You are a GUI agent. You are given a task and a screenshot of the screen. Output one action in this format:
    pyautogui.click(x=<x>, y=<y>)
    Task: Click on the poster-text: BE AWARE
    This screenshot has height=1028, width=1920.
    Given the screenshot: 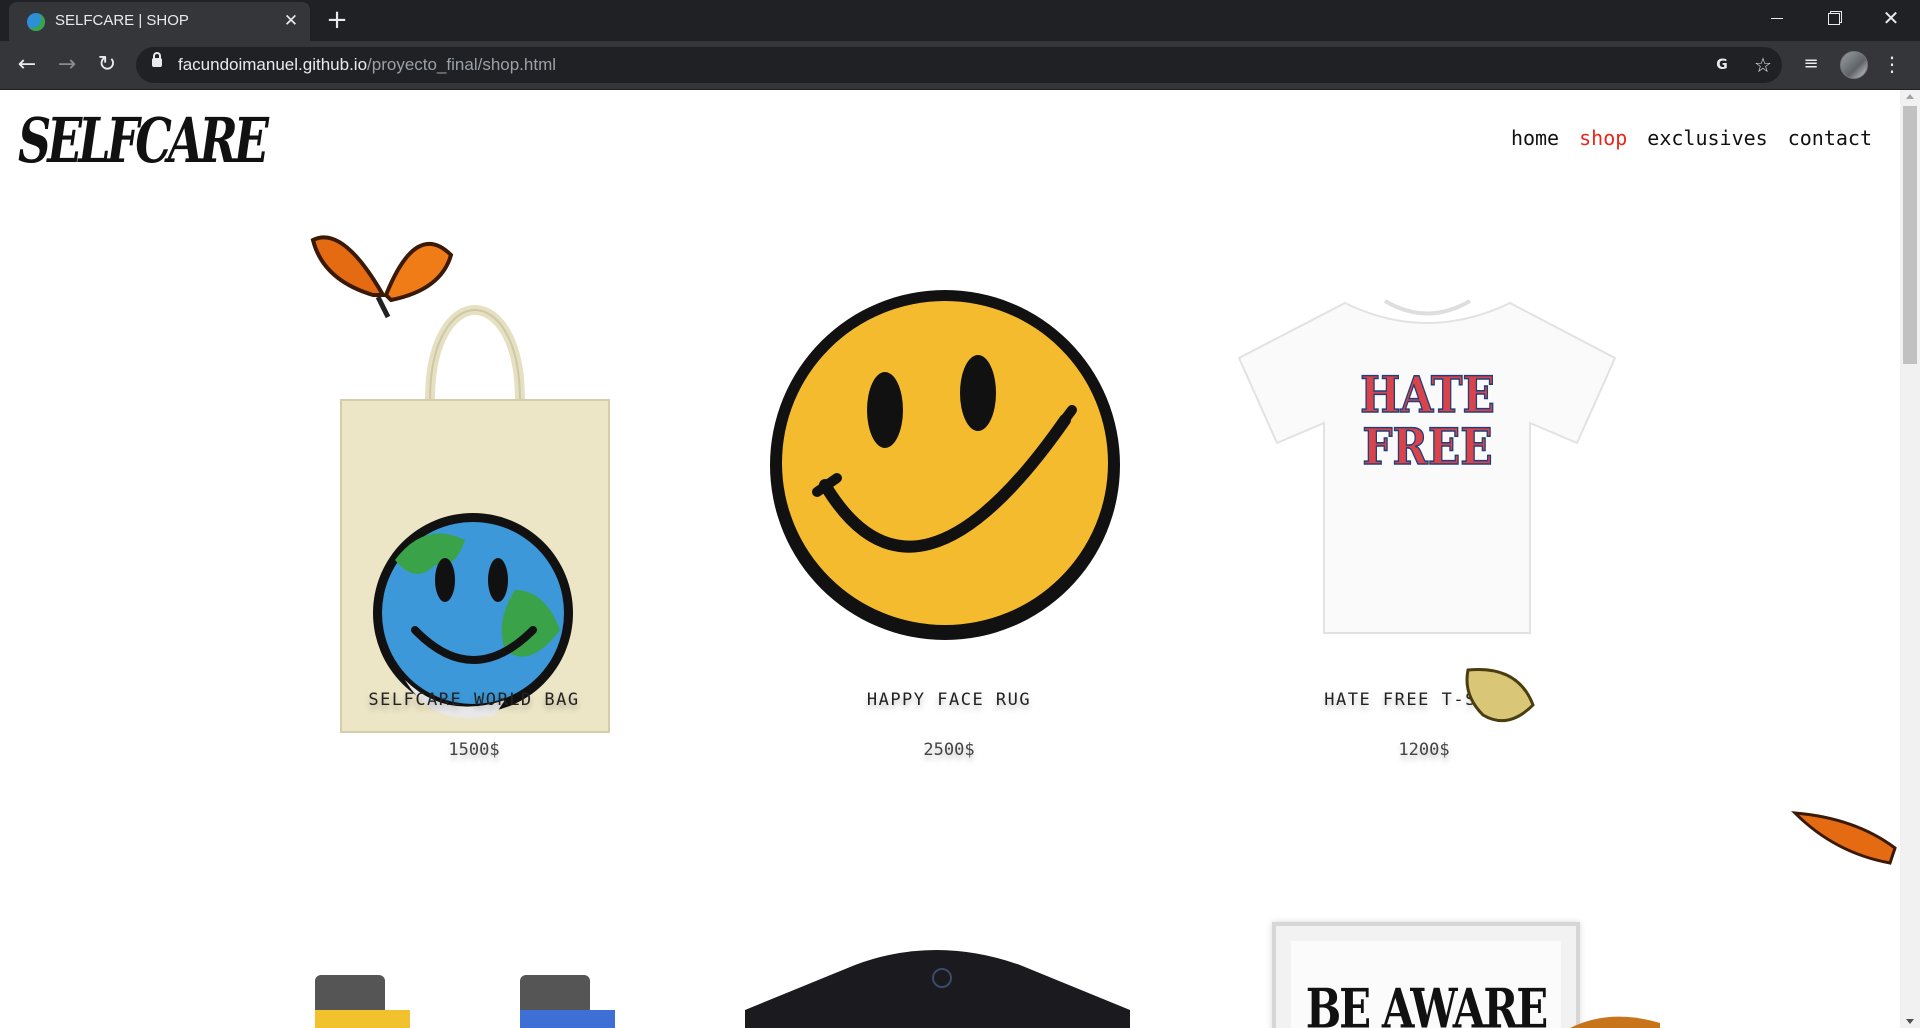 What is the action you would take?
    pyautogui.click(x=1427, y=1002)
    